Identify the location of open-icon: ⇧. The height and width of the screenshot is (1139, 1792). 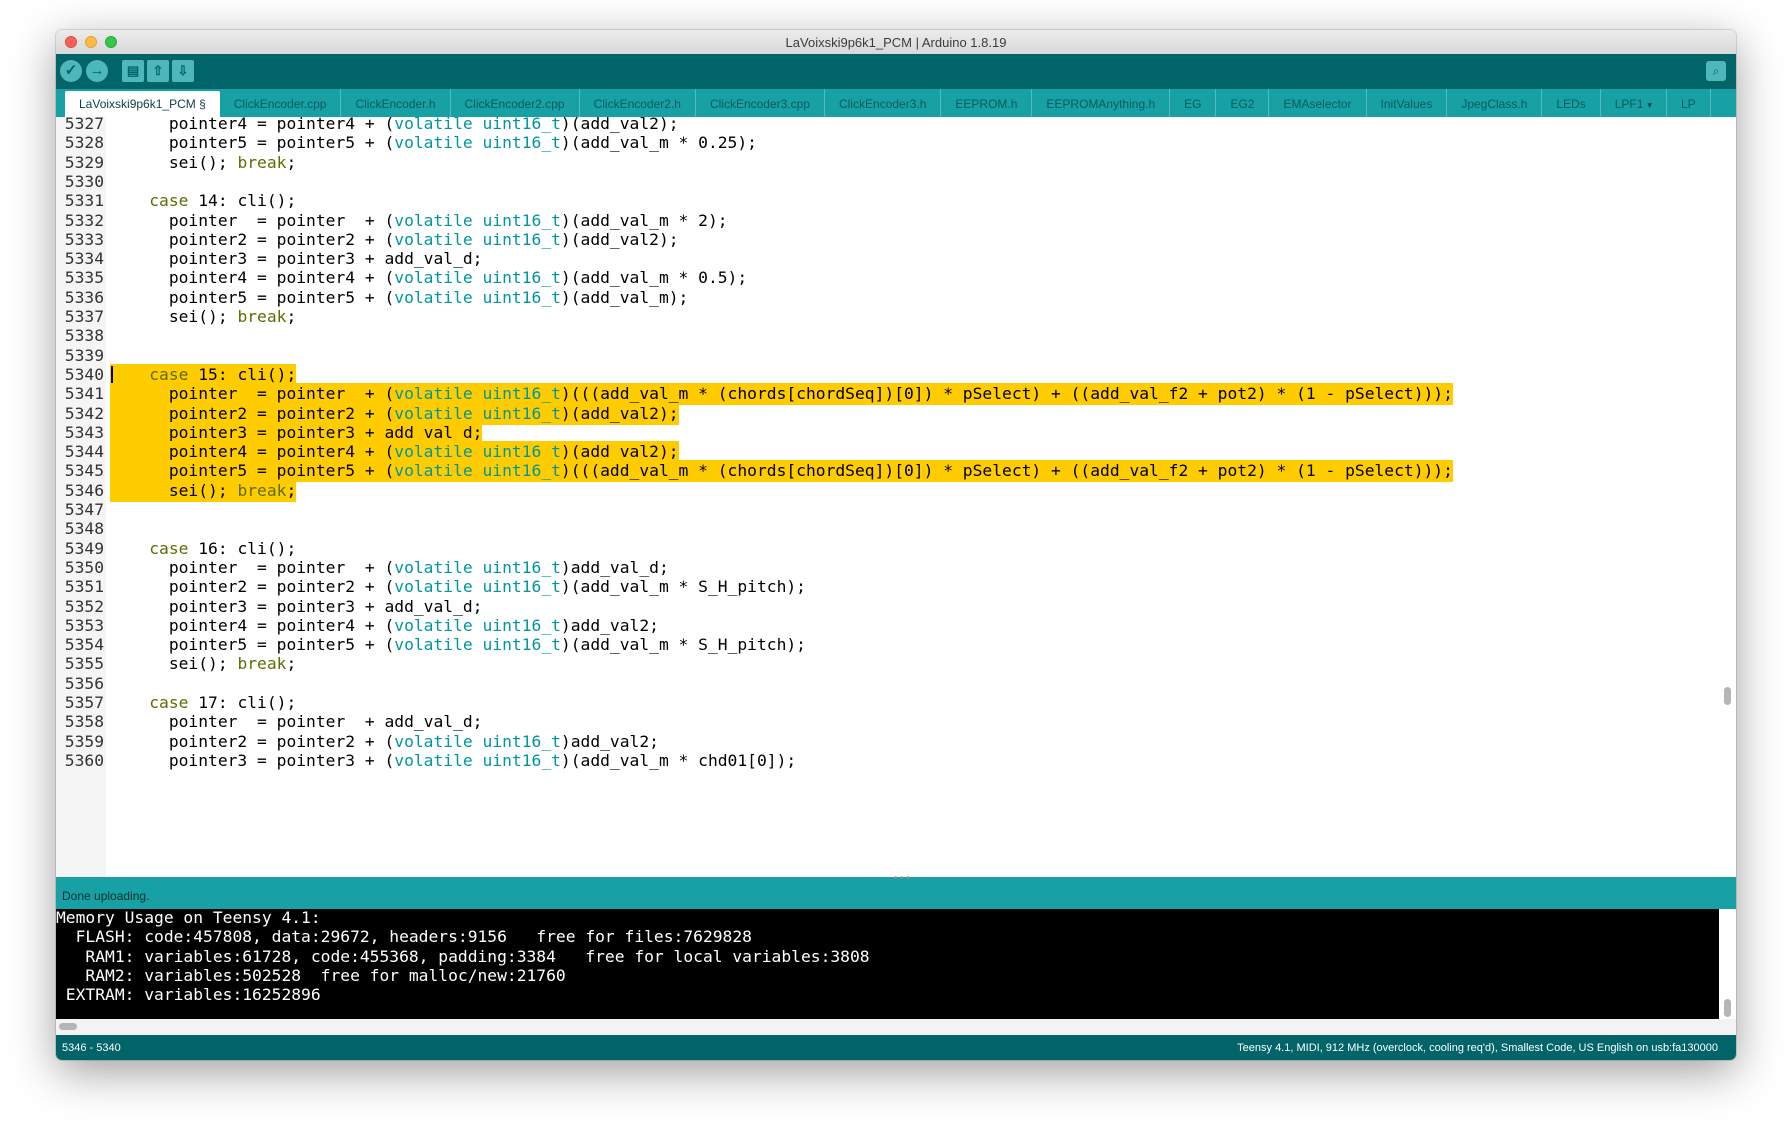
(158, 71).